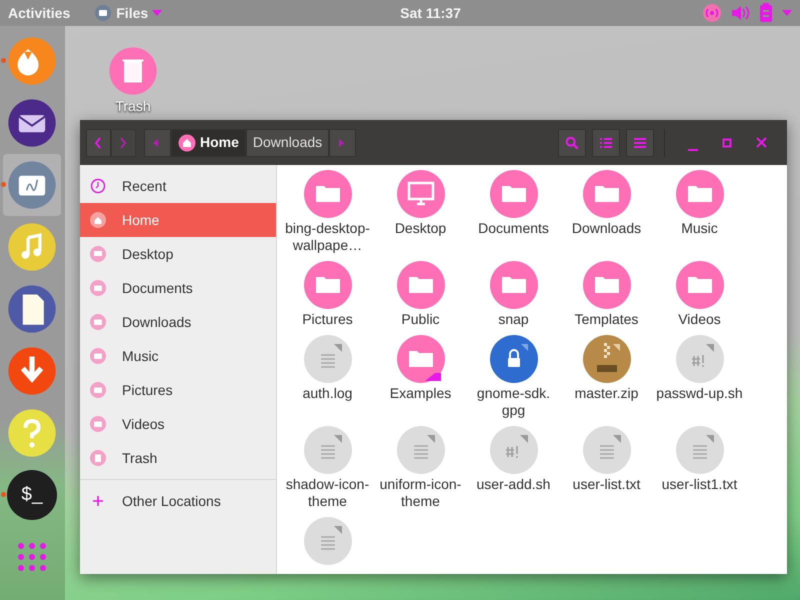 Image resolution: width=800 pixels, height=600 pixels. What do you see at coordinates (420, 228) in the screenshot?
I see `file-name: Desktop` at bounding box center [420, 228].